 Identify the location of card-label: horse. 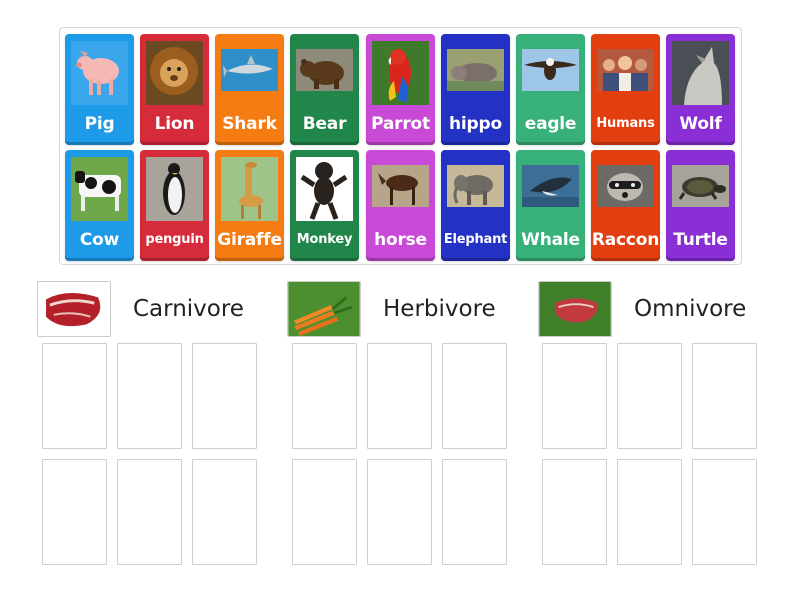
(400, 240).